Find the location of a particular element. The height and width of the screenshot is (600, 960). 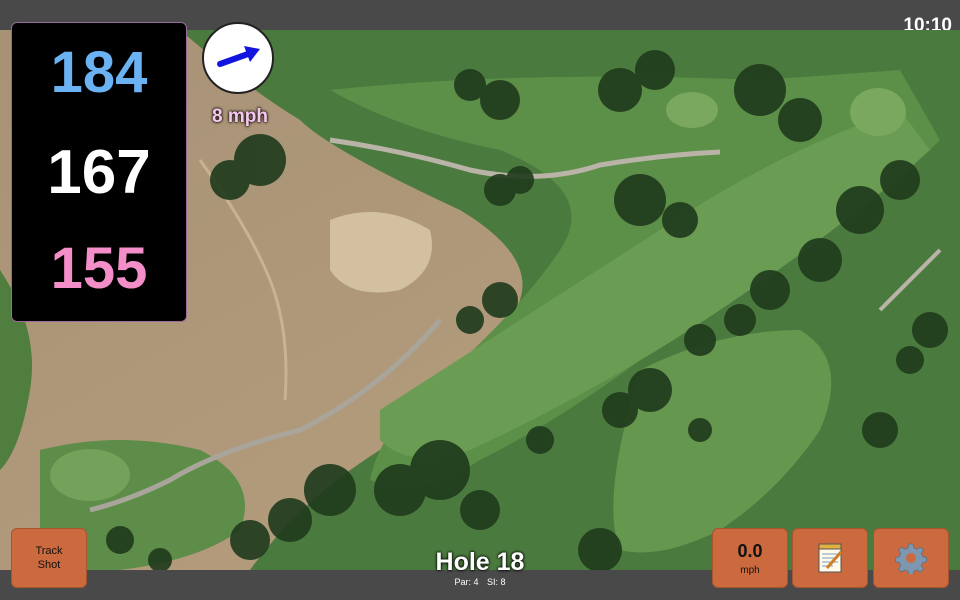

speed-button: 0.0 mph is located at coordinates (750, 558).